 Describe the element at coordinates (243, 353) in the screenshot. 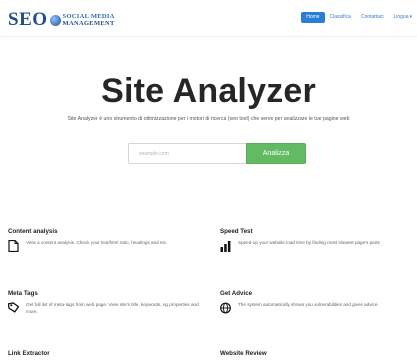

I see `feature-title: Website Review` at that location.